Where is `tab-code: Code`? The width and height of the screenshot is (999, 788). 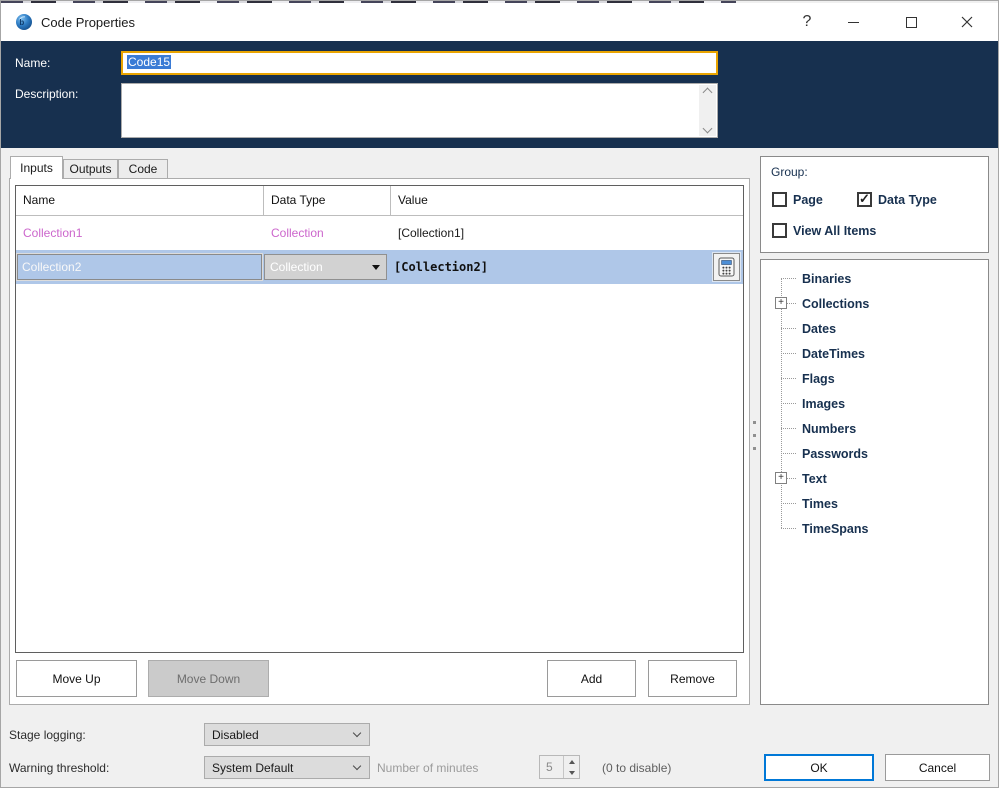 tab-code: Code is located at coordinates (143, 169).